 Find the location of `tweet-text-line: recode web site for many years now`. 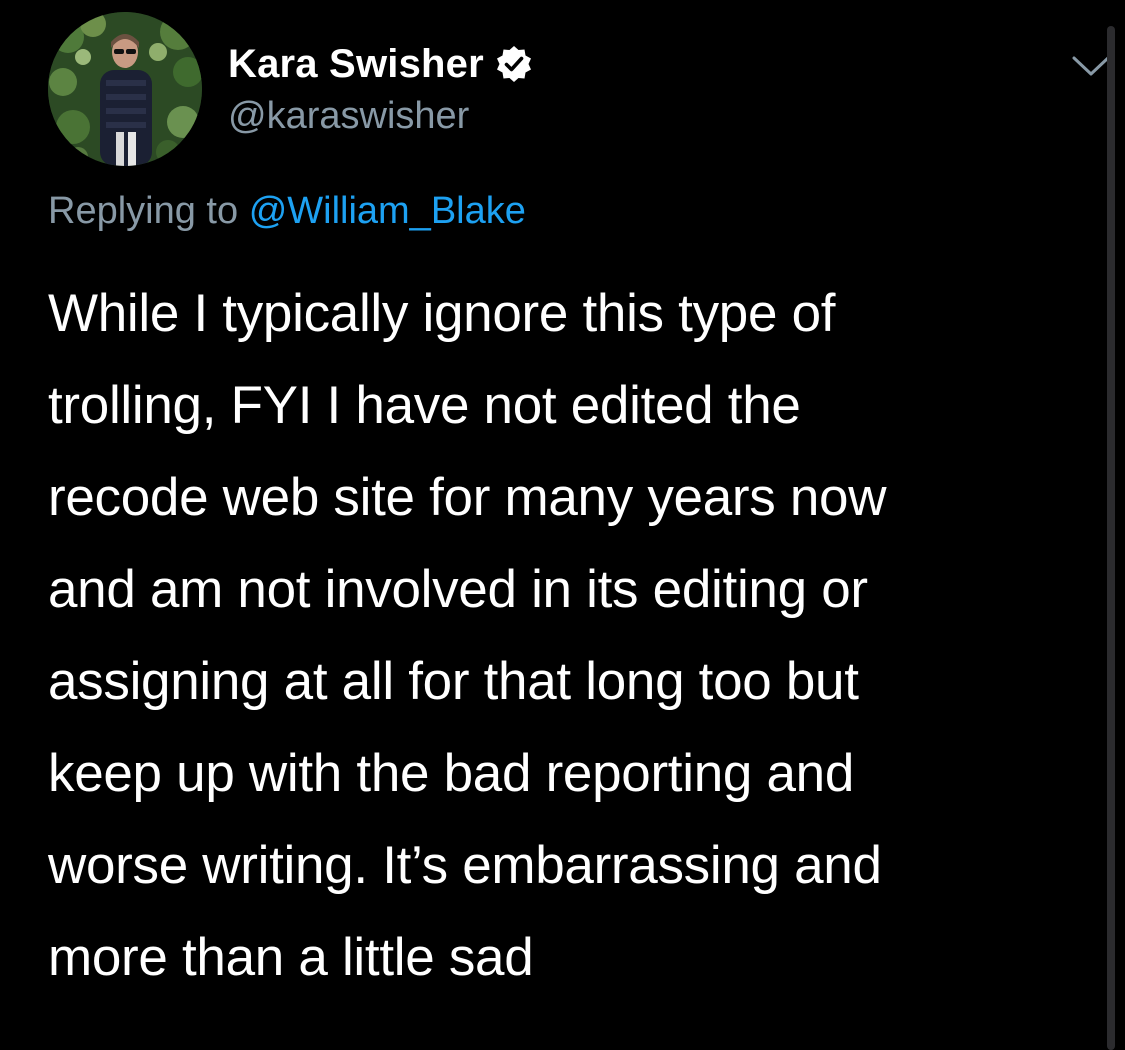

tweet-text-line: recode web site for many years now is located at coordinates (467, 497).